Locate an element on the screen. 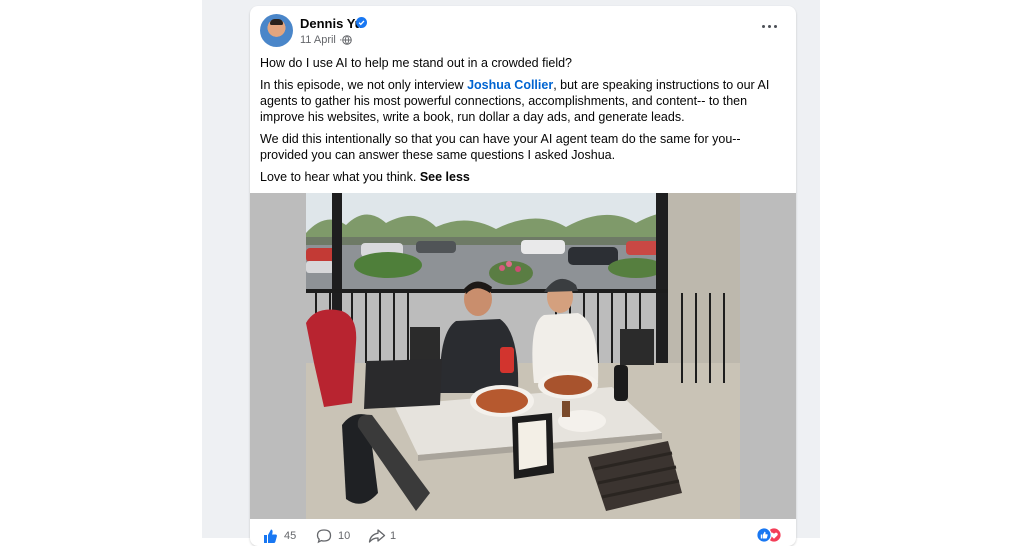  post-actions-bar: 45 10 1 is located at coordinates (523, 533).